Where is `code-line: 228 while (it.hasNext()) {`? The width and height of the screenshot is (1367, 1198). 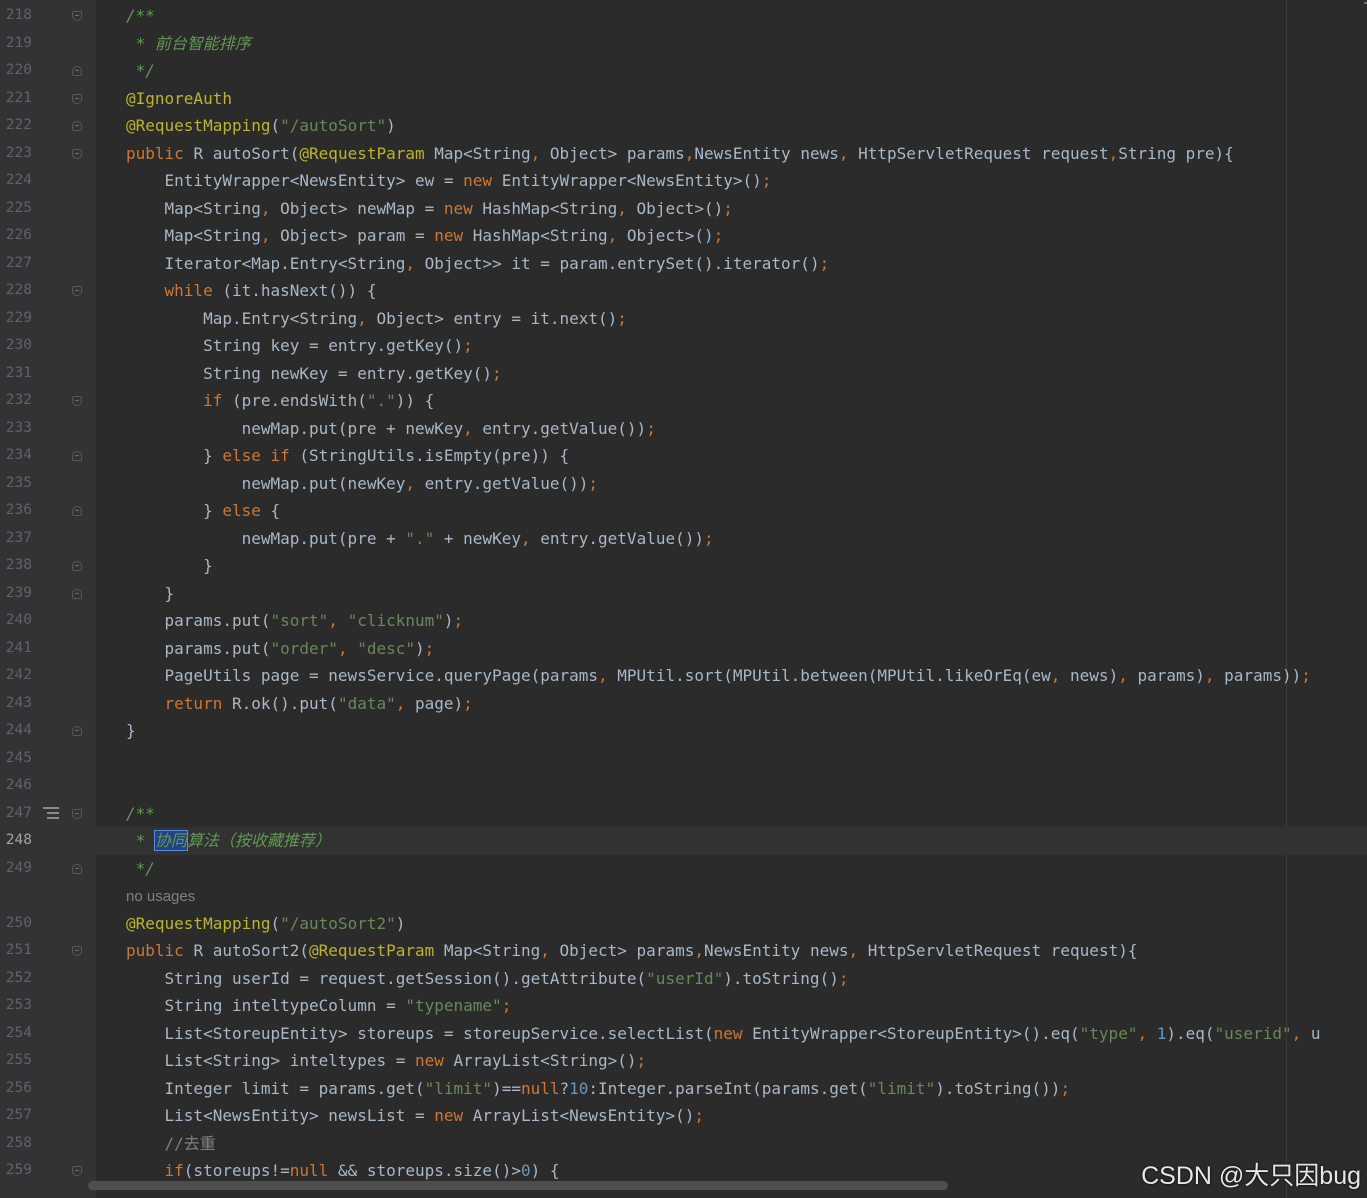
code-line: 228 while (it.hasNext()) { is located at coordinates (683, 291).